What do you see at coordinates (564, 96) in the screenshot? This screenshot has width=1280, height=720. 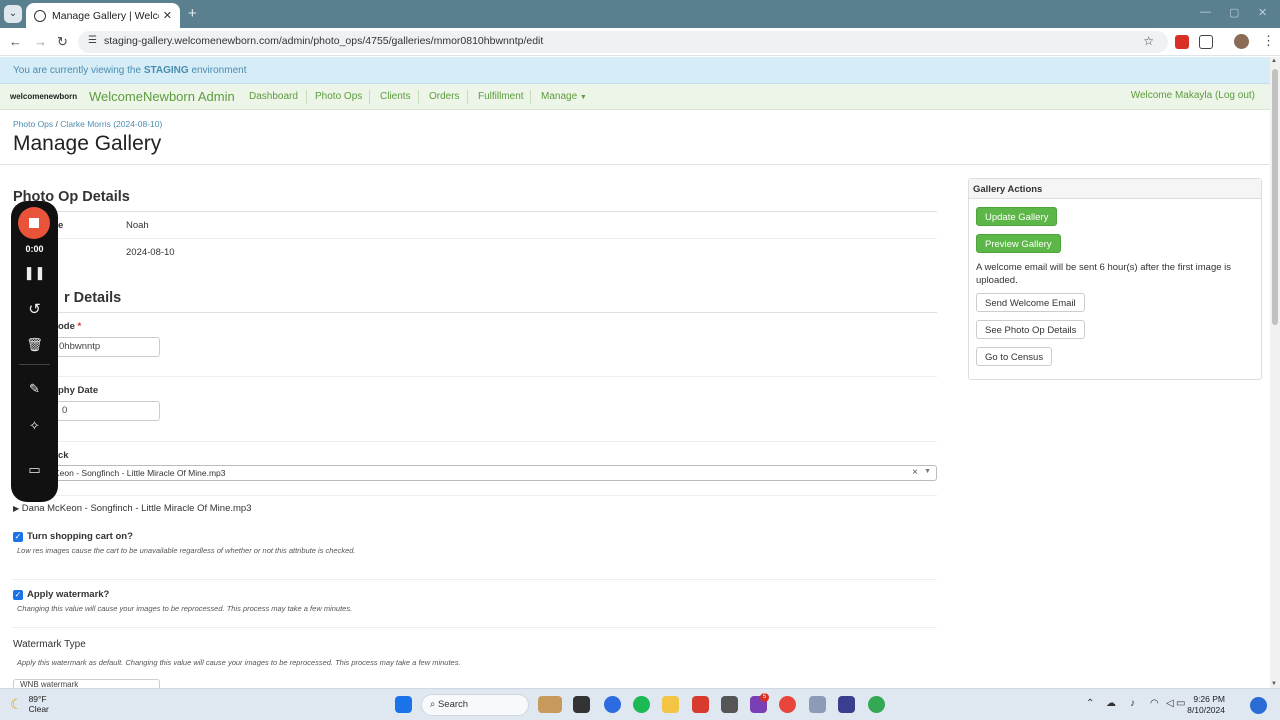 I see `nav-manage: Manage ▼` at bounding box center [564, 96].